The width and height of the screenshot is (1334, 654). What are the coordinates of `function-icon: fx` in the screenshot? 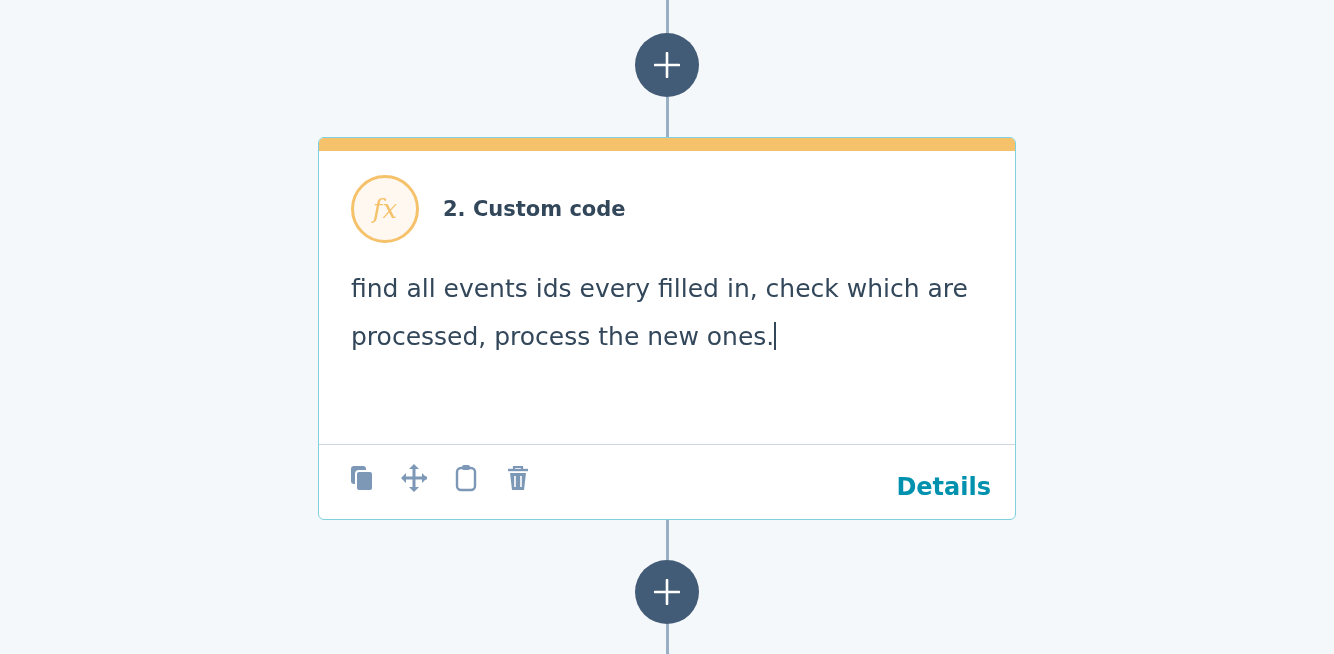 It's located at (385, 209).